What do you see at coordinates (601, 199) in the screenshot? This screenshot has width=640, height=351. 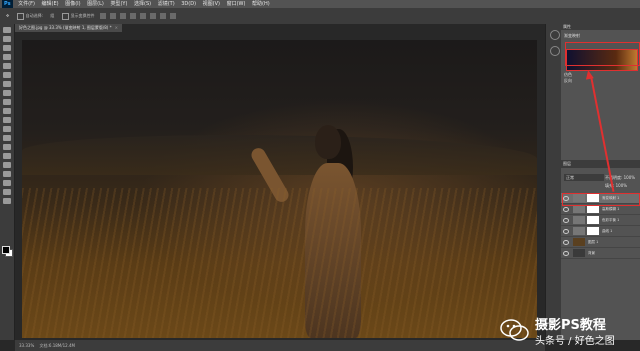 I see `layer-highlight-box` at bounding box center [601, 199].